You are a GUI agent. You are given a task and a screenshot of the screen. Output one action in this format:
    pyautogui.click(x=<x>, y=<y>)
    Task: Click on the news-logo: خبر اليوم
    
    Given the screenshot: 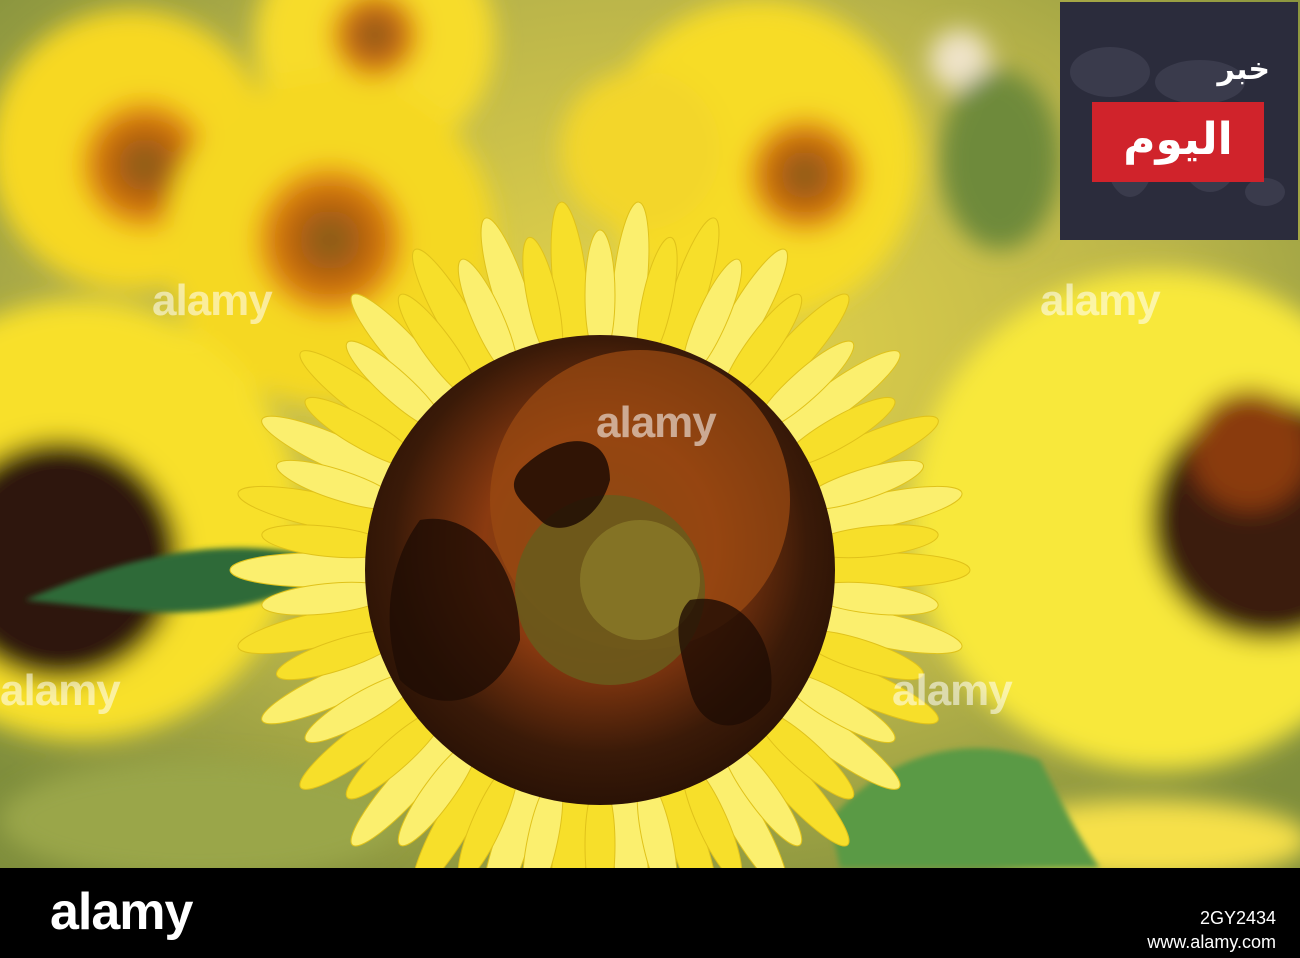 What is the action you would take?
    pyautogui.click(x=1179, y=121)
    